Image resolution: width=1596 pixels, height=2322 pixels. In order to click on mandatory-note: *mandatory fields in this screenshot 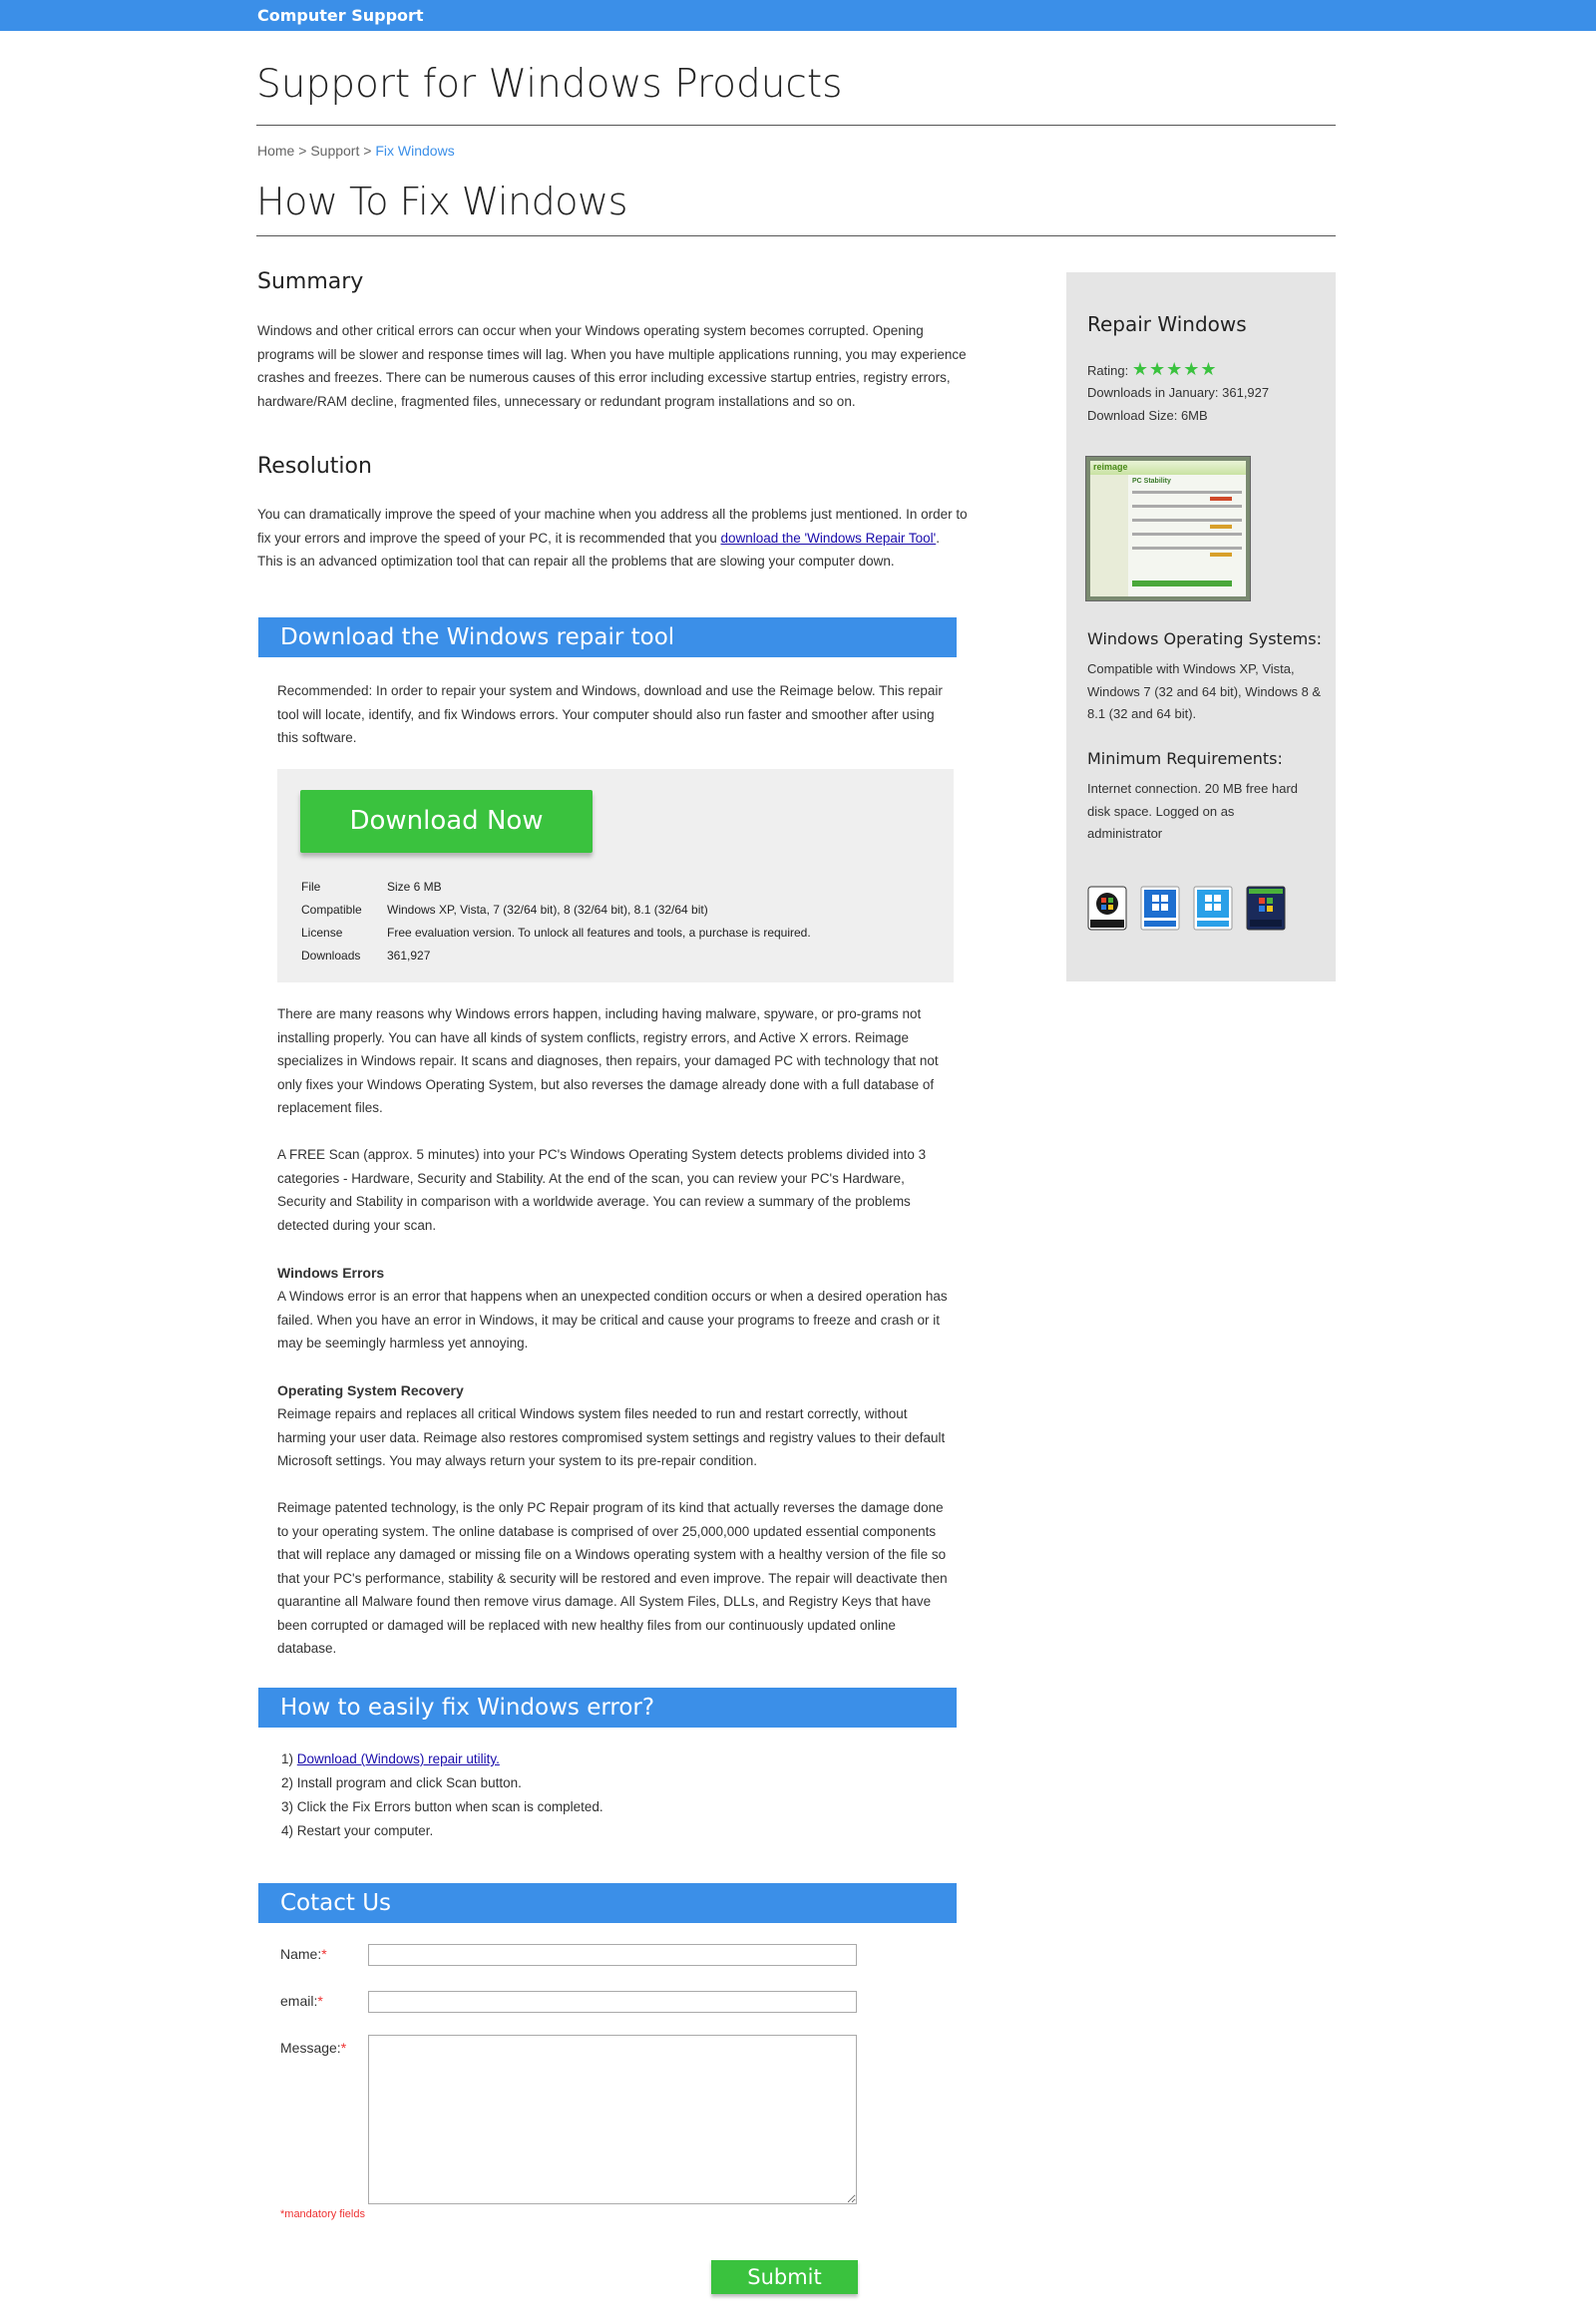, I will do `click(322, 2214)`.